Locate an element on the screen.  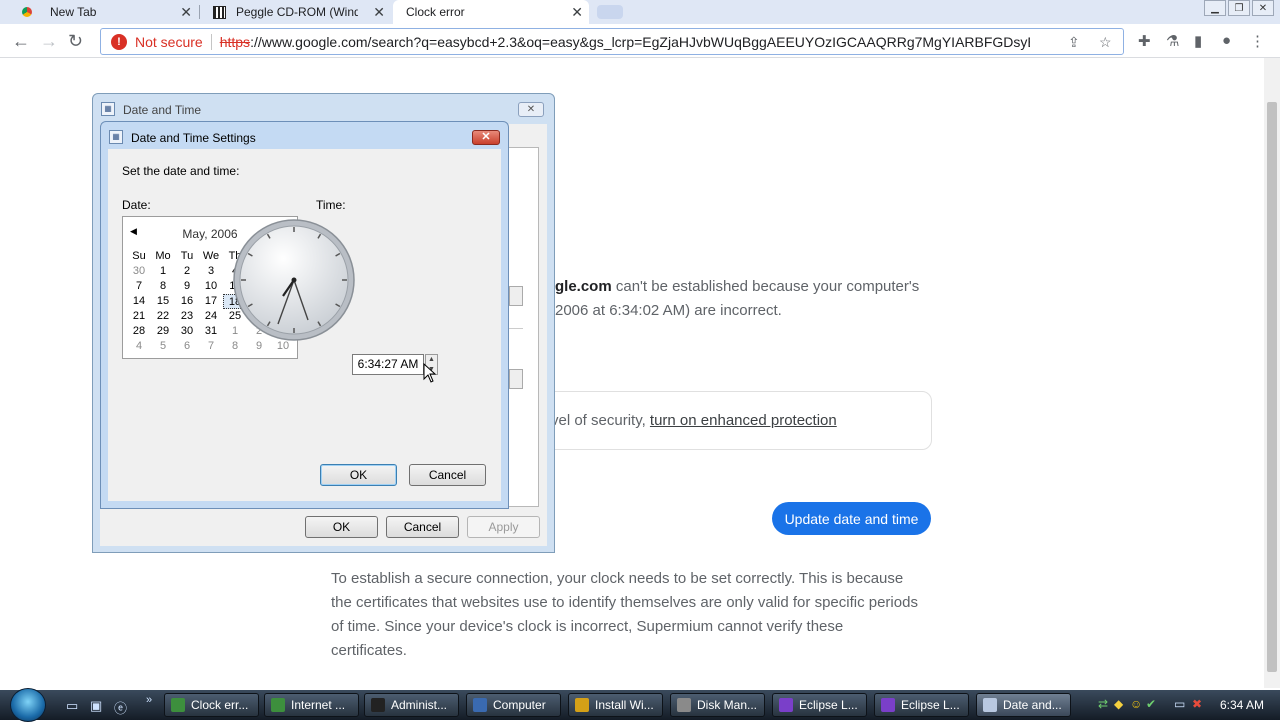
show-desktop-icon: ▭ is located at coordinates (72, 706).